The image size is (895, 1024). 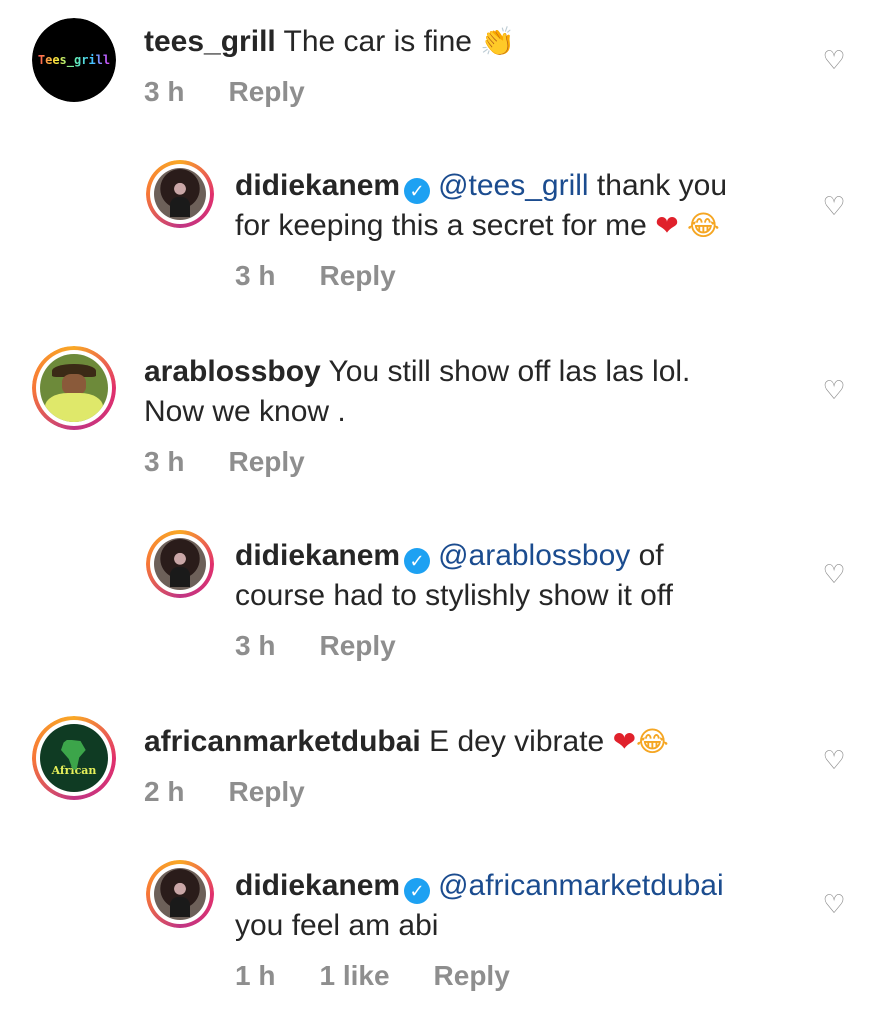 I want to click on likes-count: 1 like, so click(x=354, y=976).